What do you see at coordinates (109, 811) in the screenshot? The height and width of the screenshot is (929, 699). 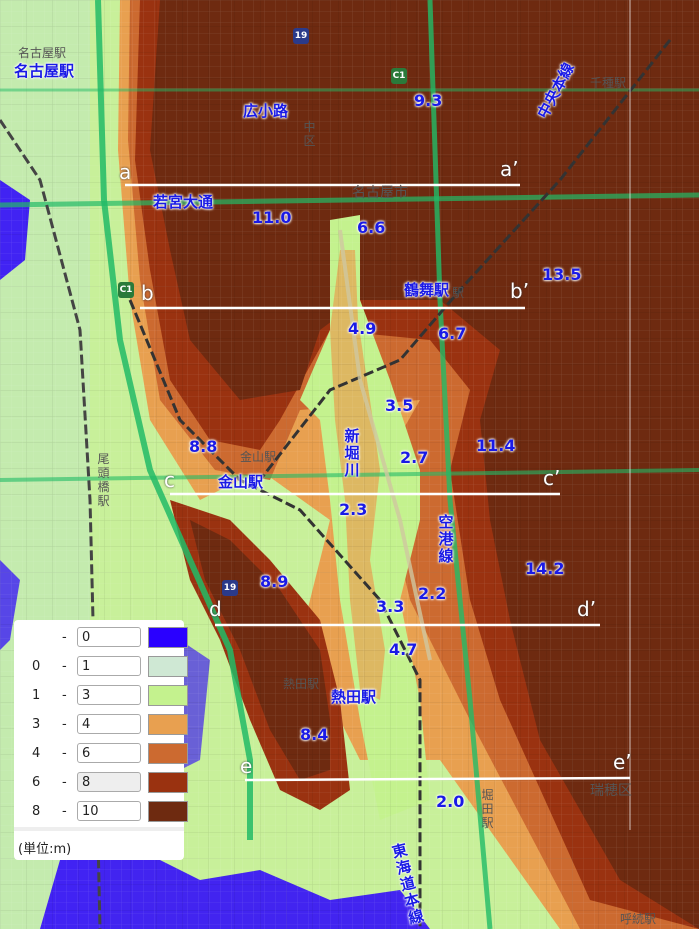 I see `legend-to-input: 10` at bounding box center [109, 811].